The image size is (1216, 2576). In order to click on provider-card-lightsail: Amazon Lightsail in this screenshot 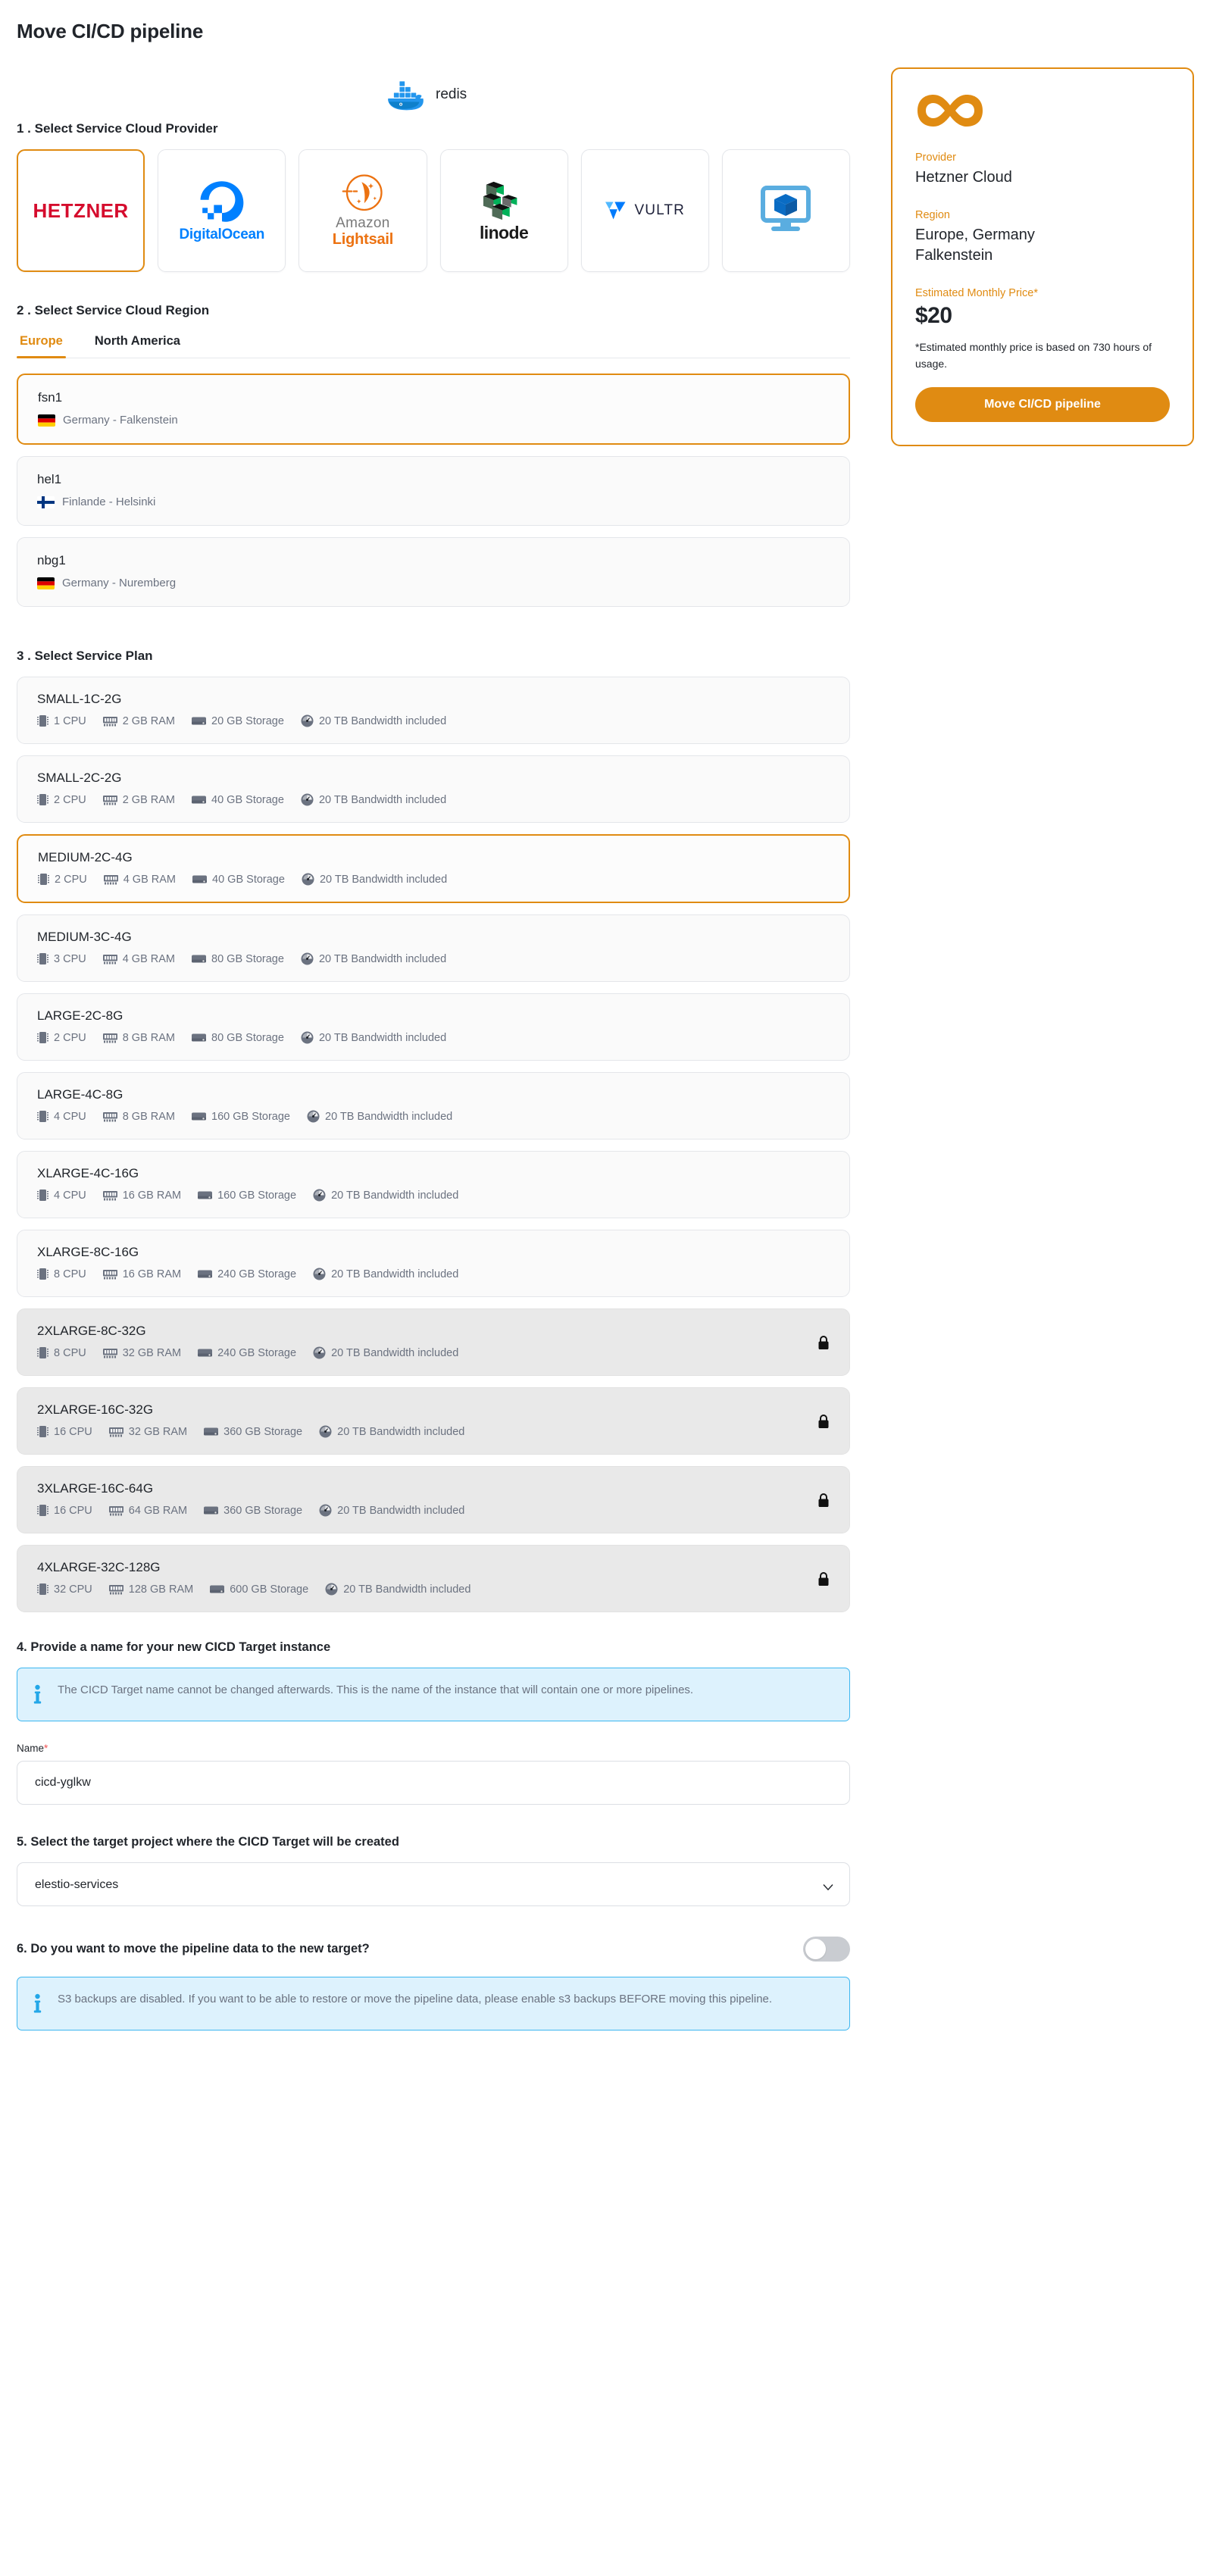, I will do `click(363, 211)`.